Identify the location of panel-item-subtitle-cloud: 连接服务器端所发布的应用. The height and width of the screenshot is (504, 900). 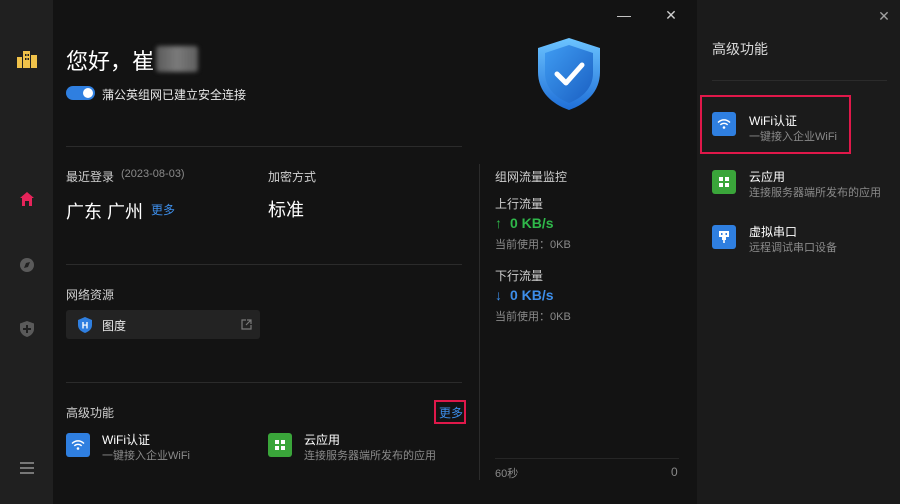
(815, 193).